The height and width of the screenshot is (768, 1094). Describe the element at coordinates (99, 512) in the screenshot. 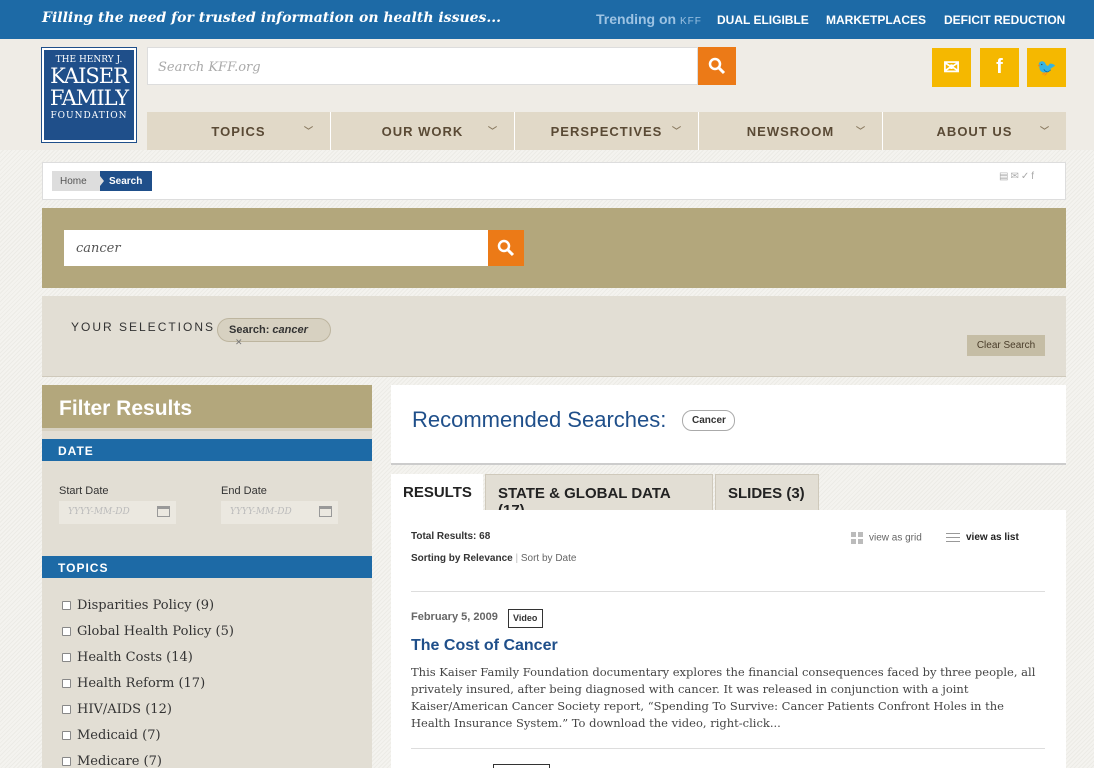

I see `start-date-placeholder: YYYY-MM-DD` at that location.